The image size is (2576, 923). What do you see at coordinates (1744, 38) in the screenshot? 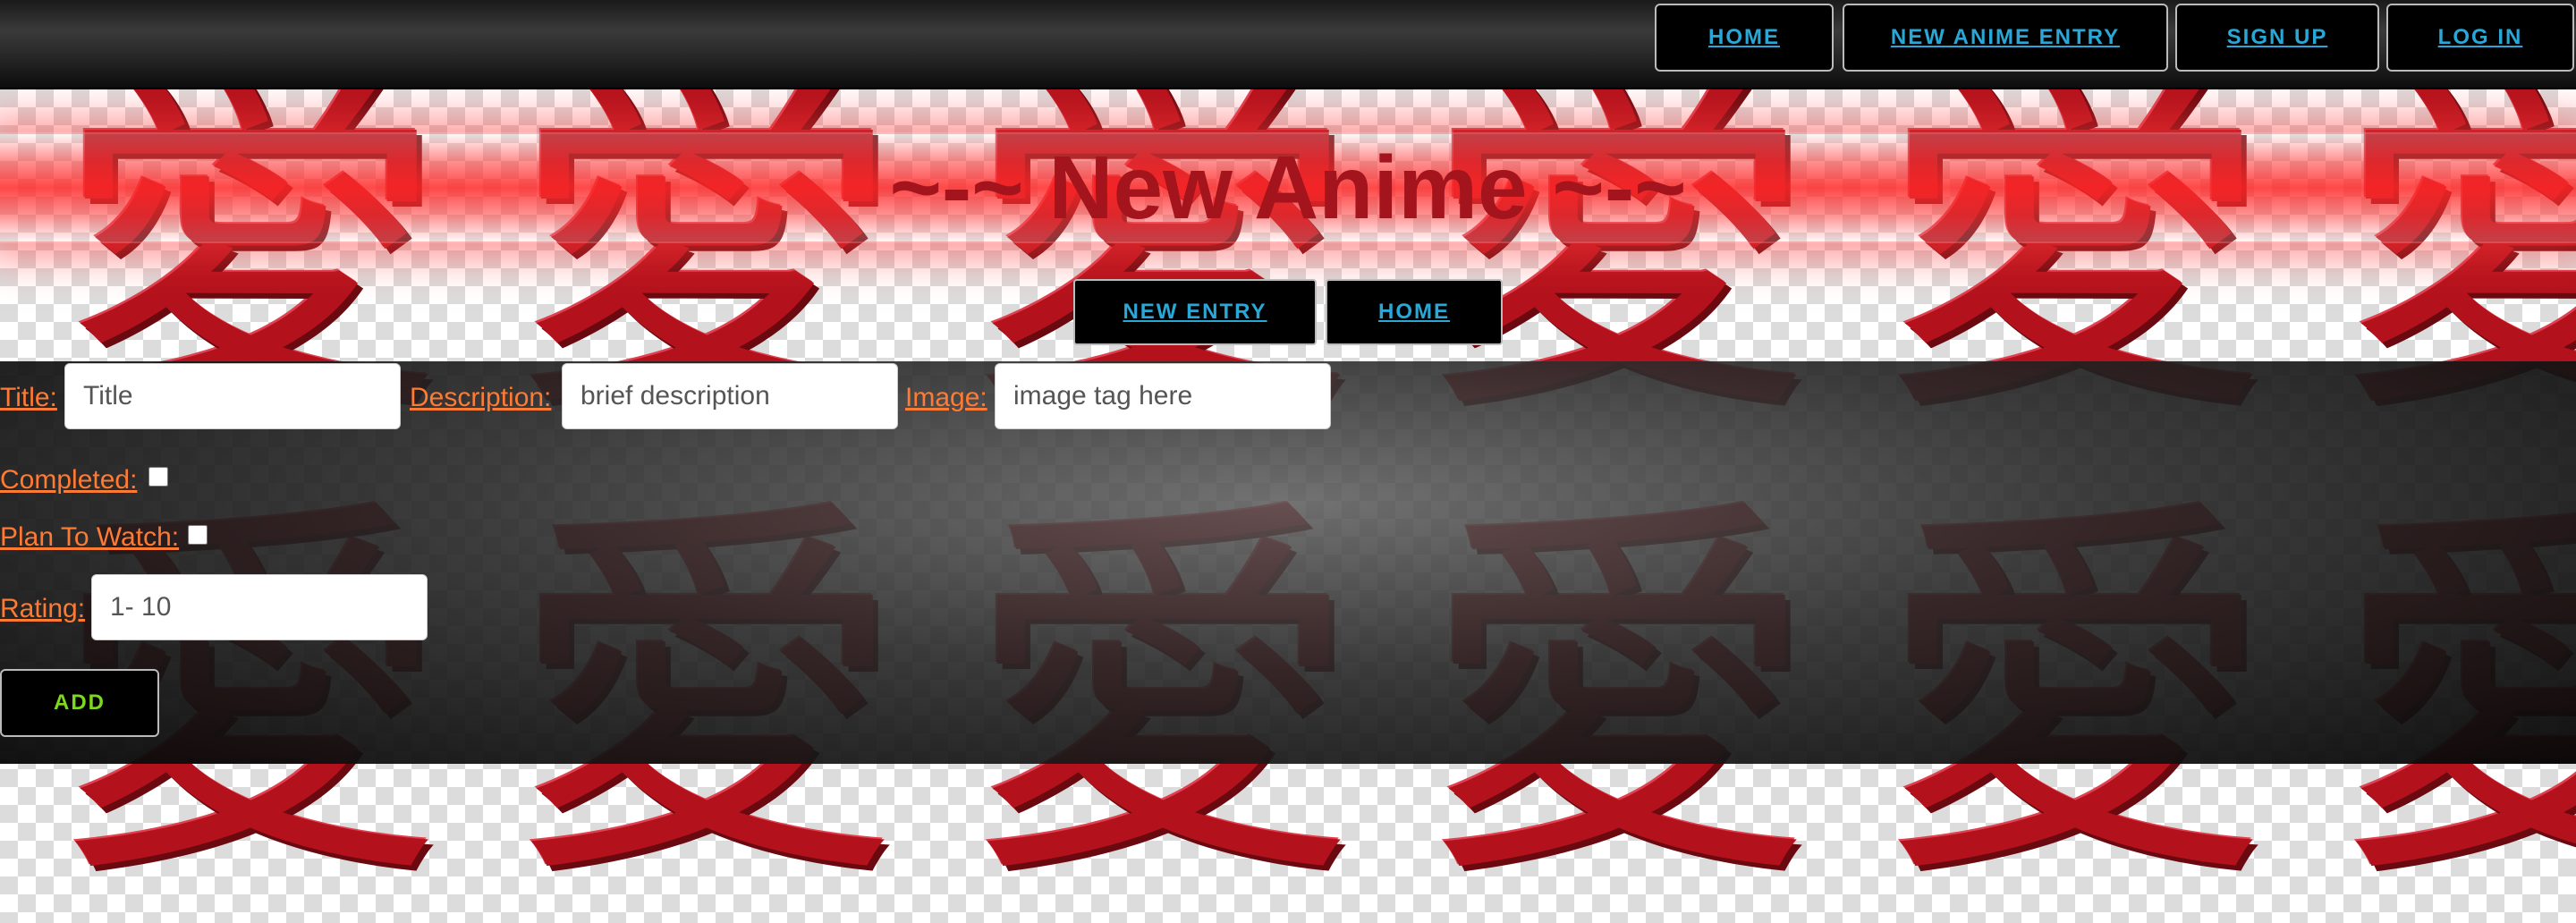
I see `nav-home-button: HOME` at bounding box center [1744, 38].